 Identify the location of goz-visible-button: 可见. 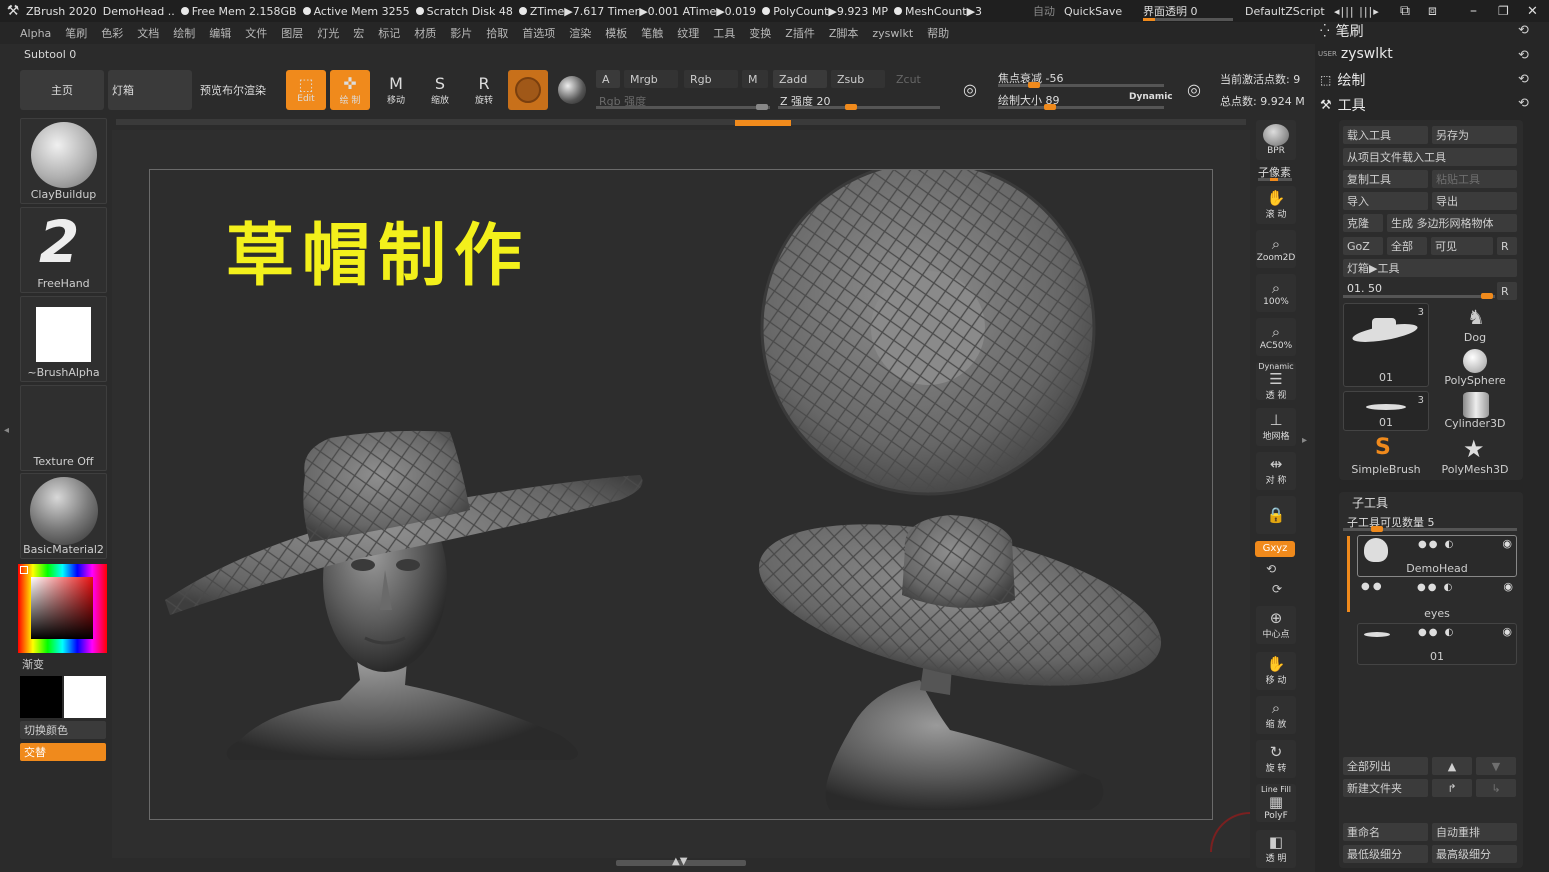
(1462, 246).